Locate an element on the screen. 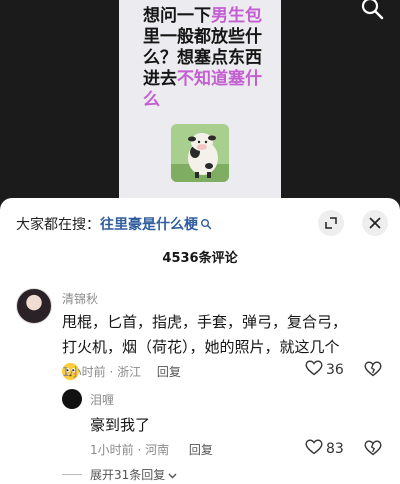 This screenshot has width=400, height=484. like-count: 83 is located at coordinates (335, 449).